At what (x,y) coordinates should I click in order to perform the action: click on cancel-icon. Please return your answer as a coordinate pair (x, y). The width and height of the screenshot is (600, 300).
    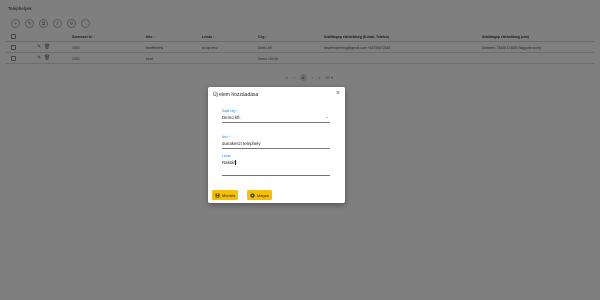
    Looking at the image, I should click on (252, 195).